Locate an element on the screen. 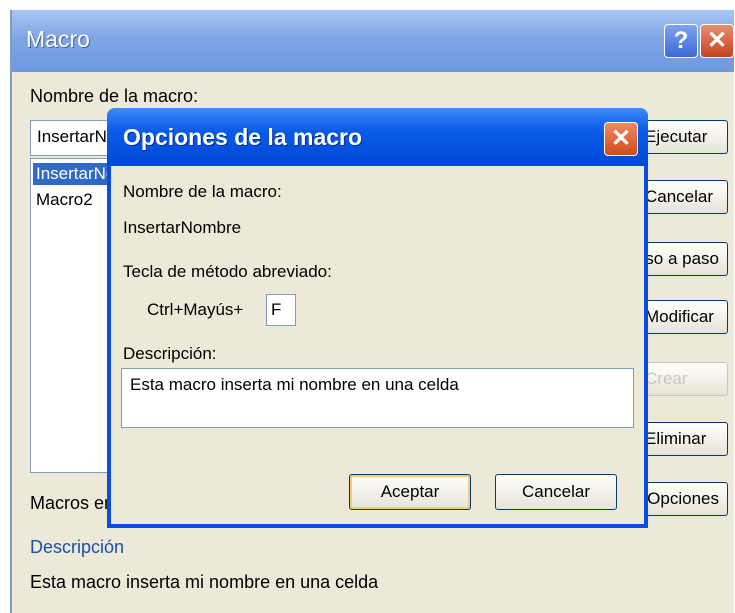 The image size is (735, 613). delete-button: Eliminar is located at coordinates (686, 439).